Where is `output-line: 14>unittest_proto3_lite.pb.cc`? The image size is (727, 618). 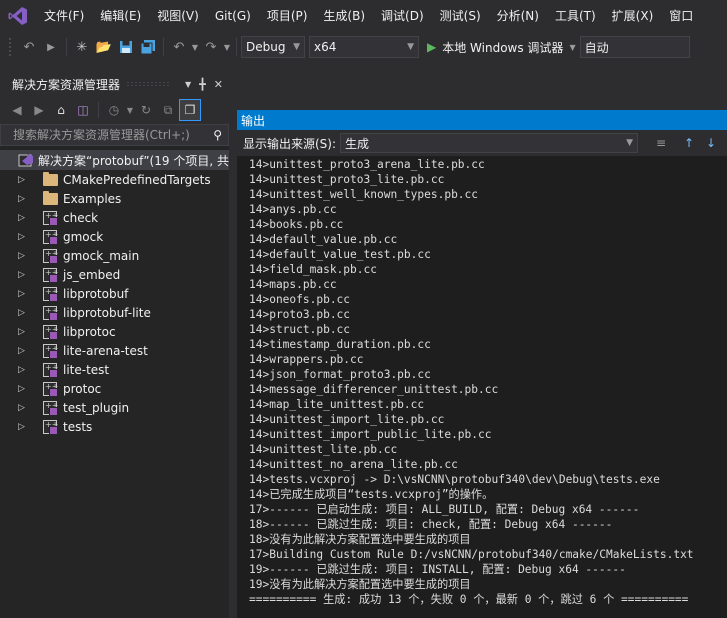 output-line: 14>unittest_proto3_lite.pb.cc is located at coordinates (347, 179).